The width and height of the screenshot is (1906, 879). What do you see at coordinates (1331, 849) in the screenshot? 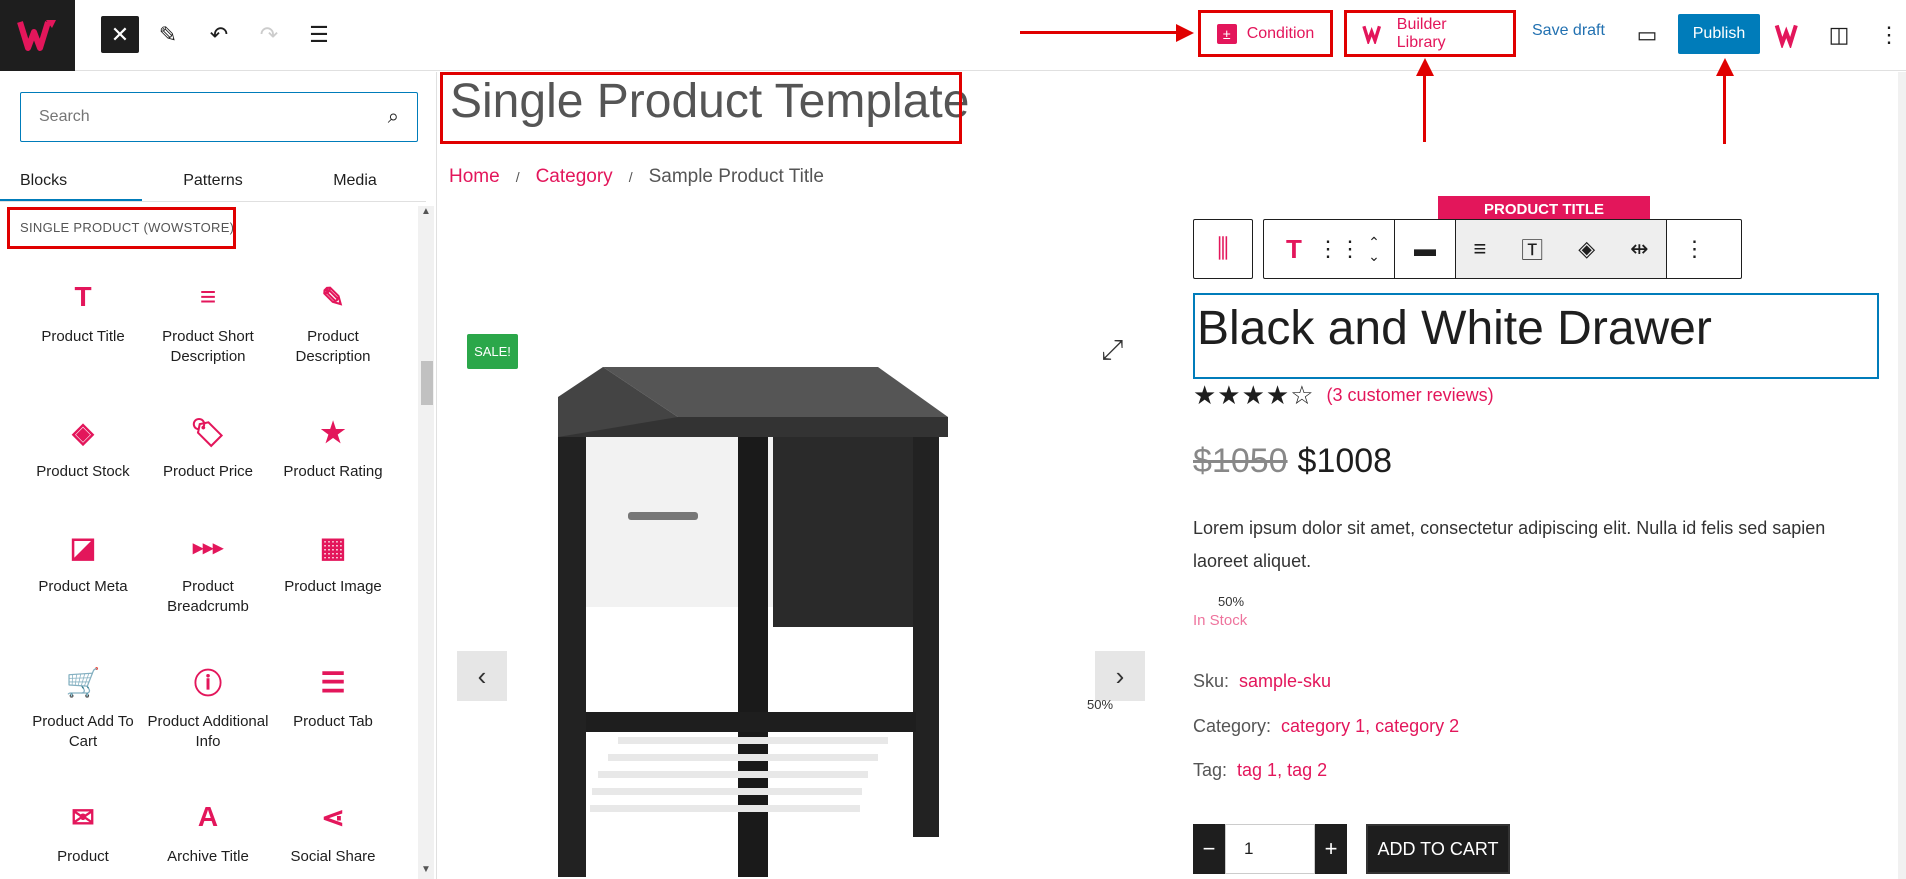
I see `increase-qty-button: +` at bounding box center [1331, 849].